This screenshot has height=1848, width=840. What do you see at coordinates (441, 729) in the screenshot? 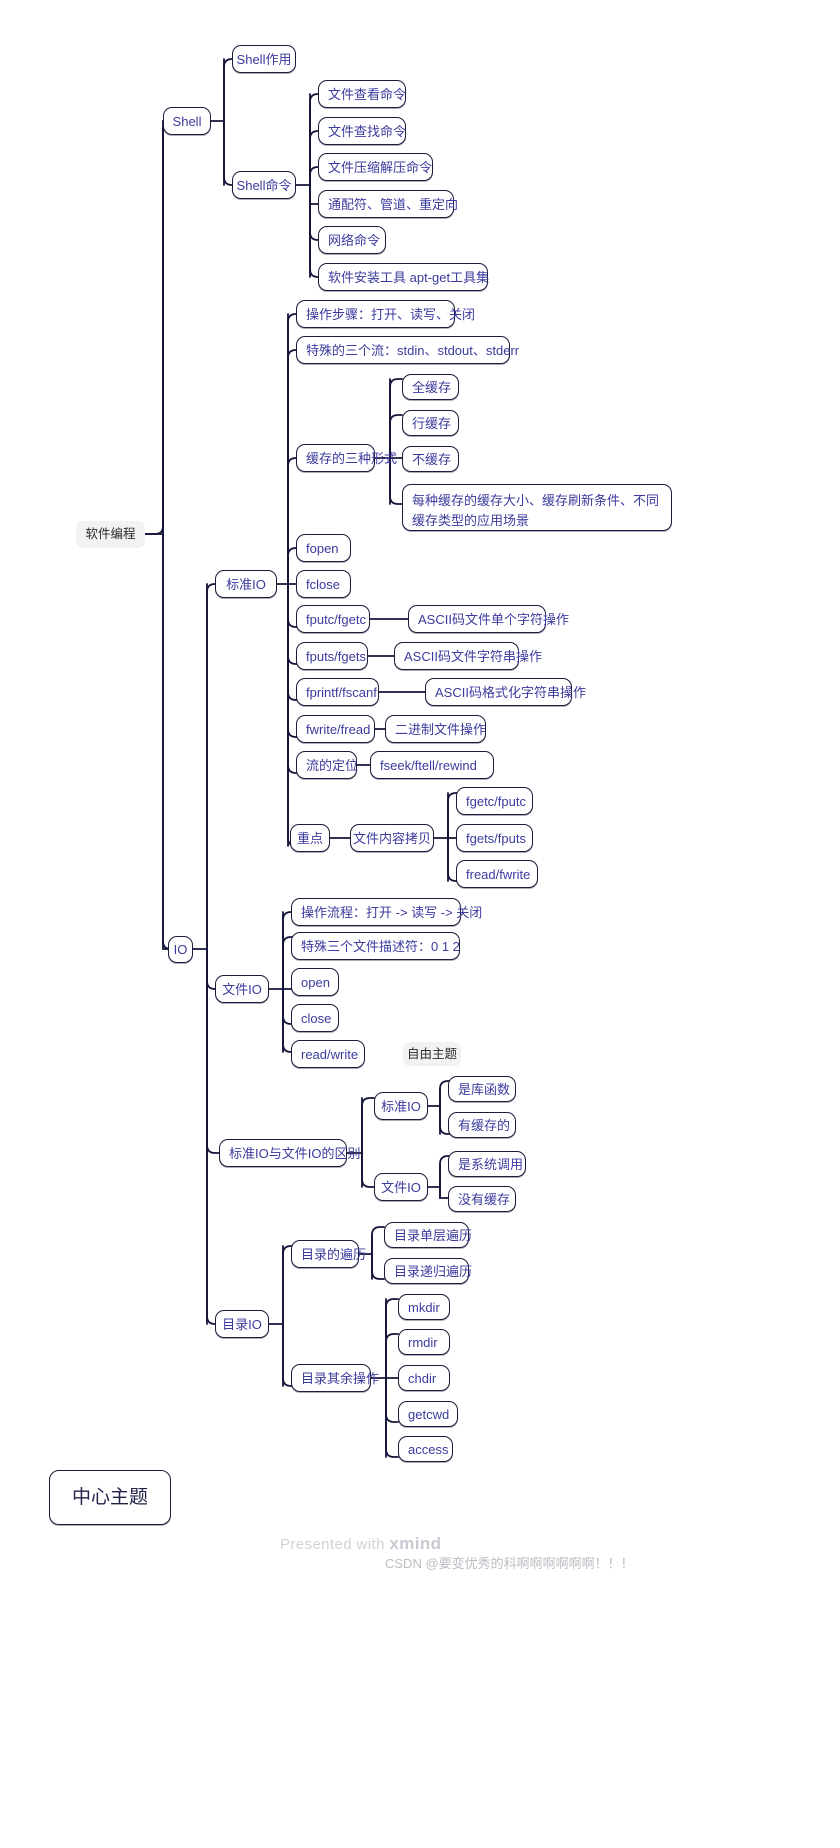
I see `node-fwrite-desc-label: 二进制文件操作` at bounding box center [441, 729].